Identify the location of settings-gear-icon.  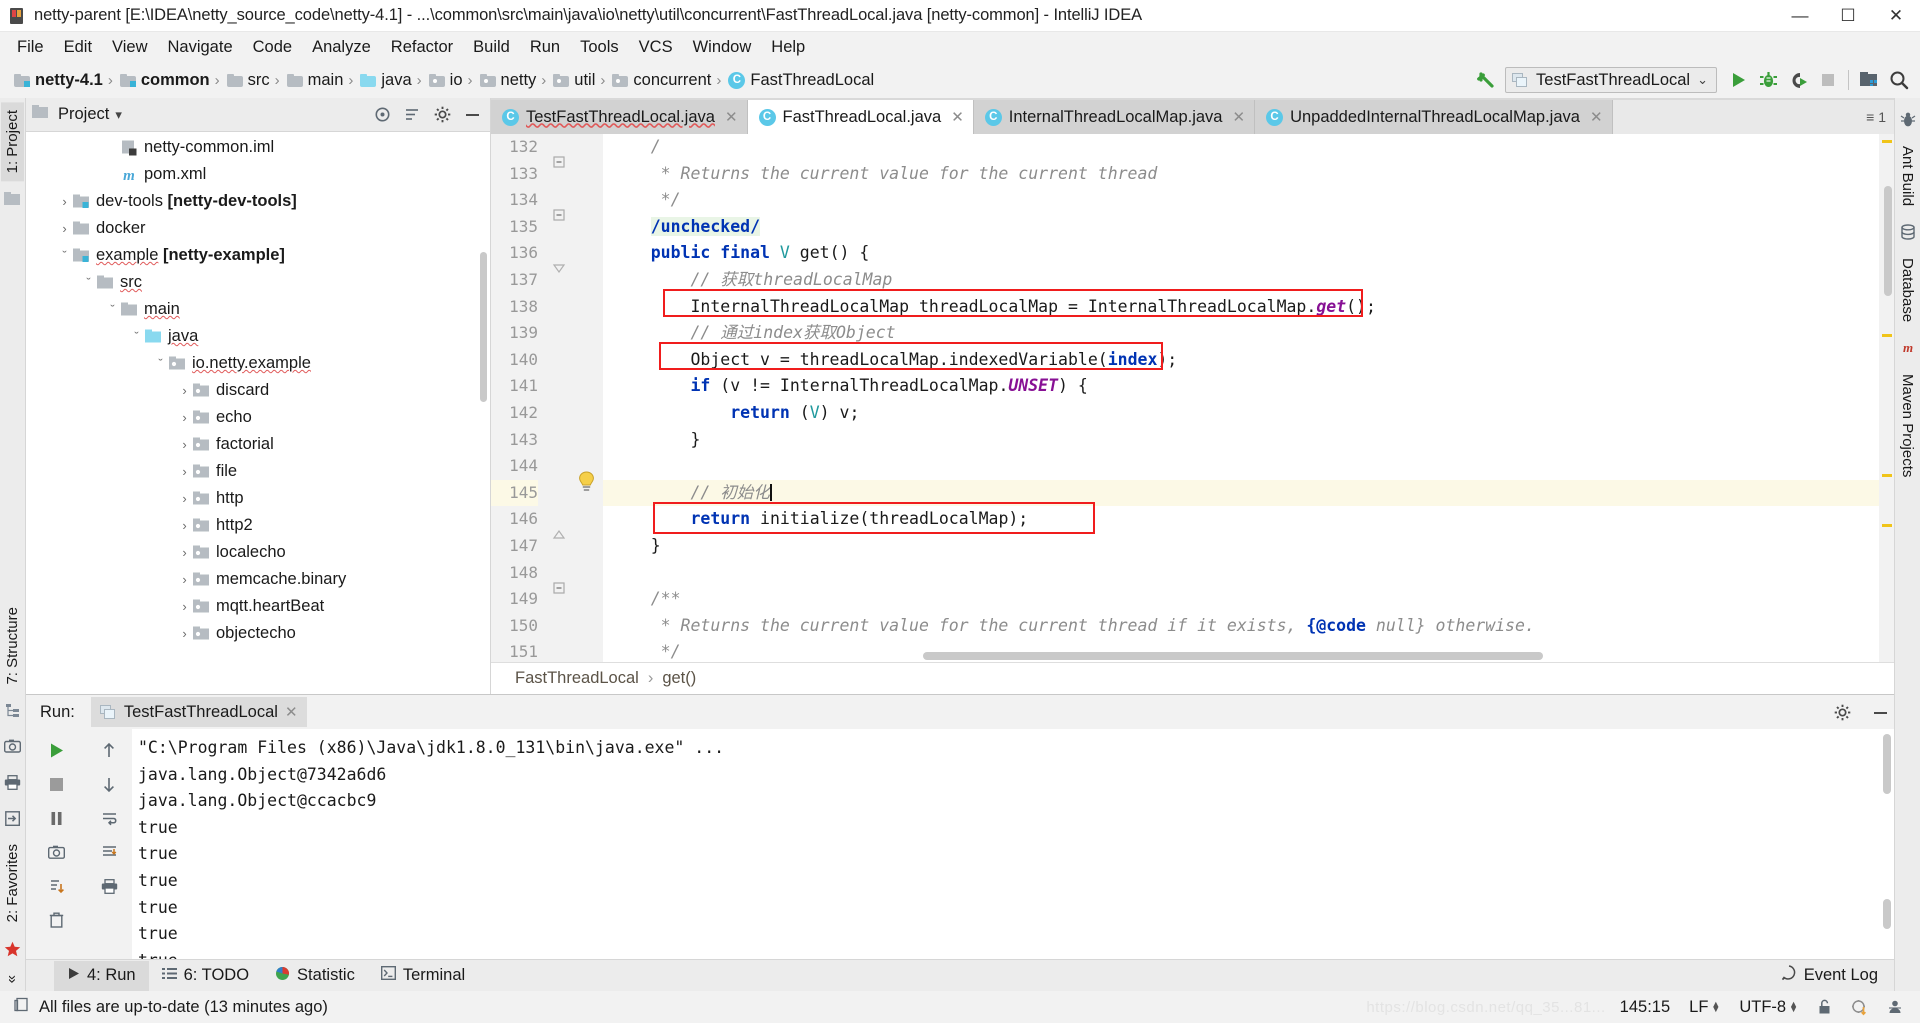
(442, 115).